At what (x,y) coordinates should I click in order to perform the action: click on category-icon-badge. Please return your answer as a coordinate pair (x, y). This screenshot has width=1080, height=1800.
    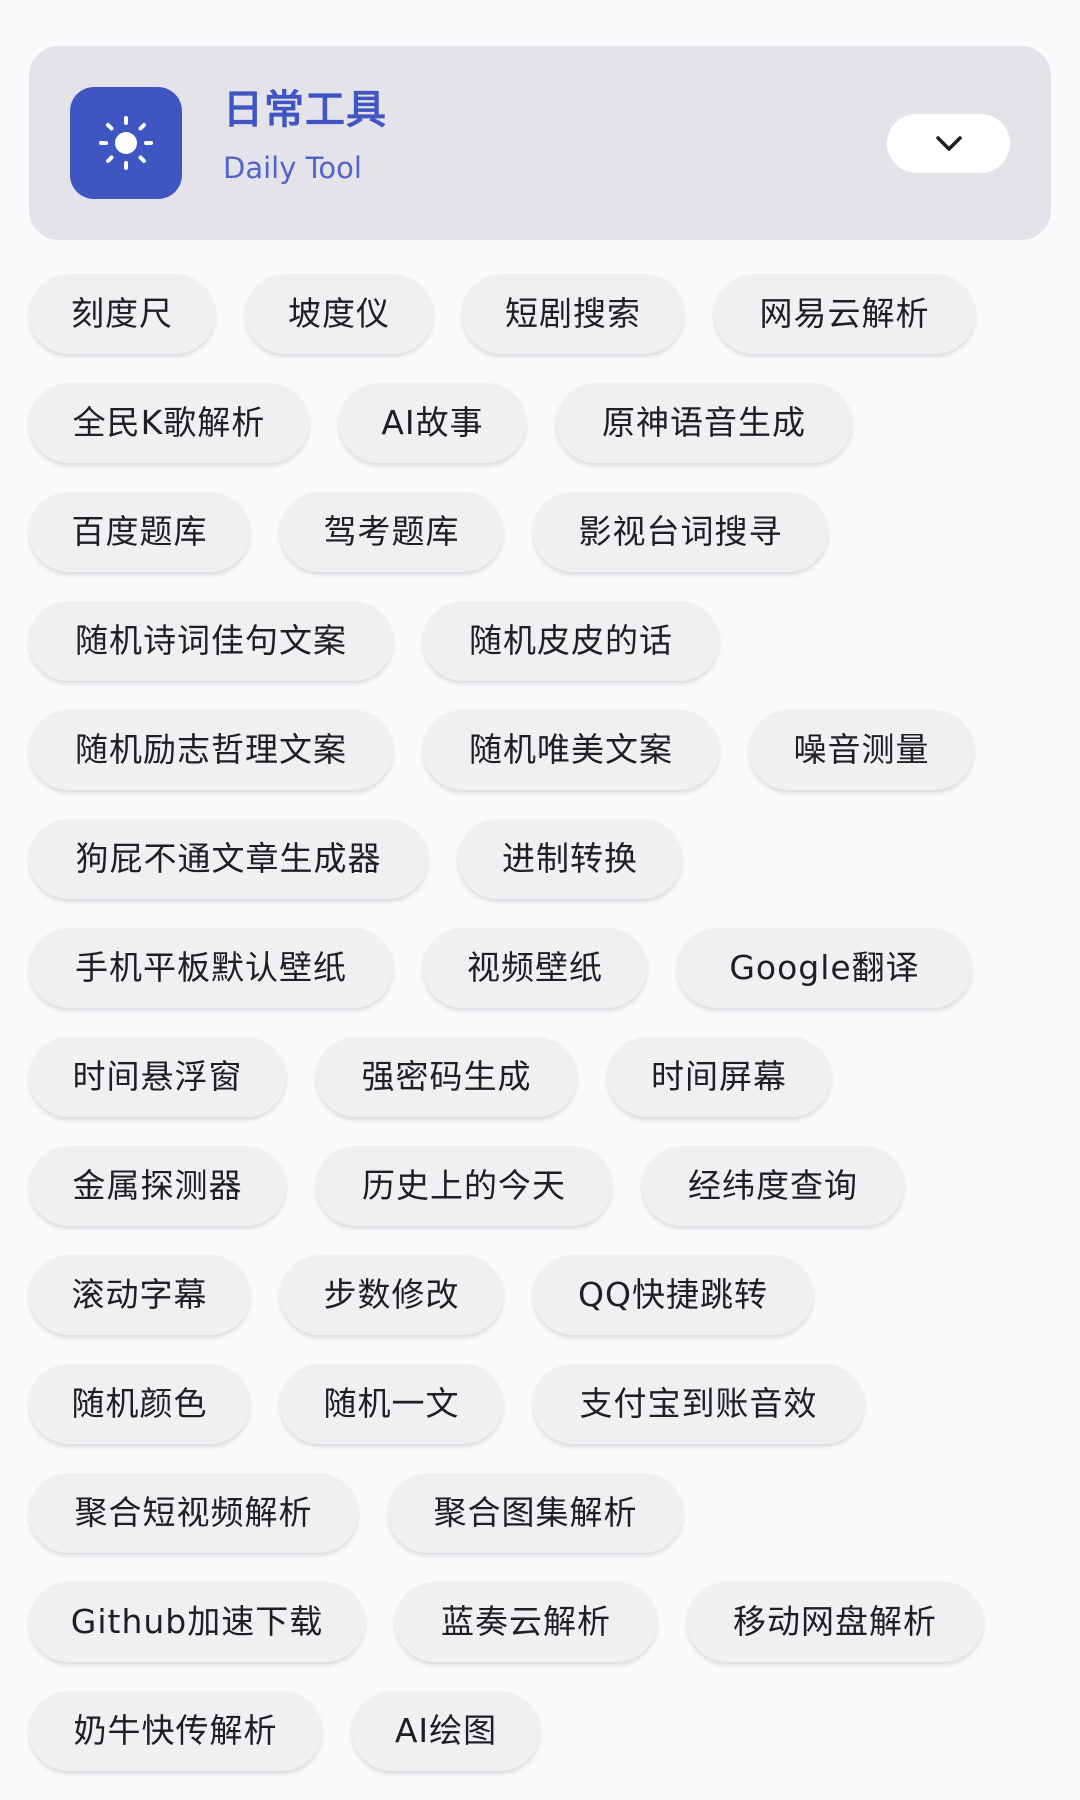
    Looking at the image, I should click on (126, 143).